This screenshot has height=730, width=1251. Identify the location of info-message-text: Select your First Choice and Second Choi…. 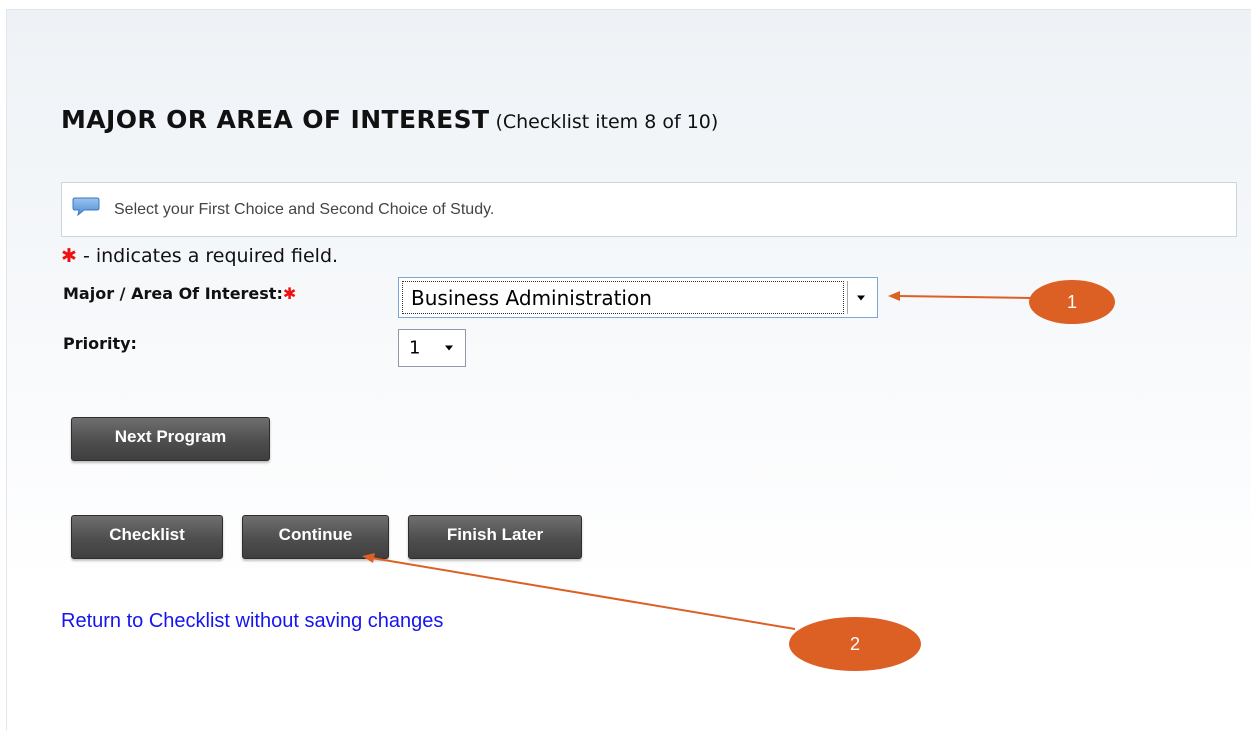
(304, 209).